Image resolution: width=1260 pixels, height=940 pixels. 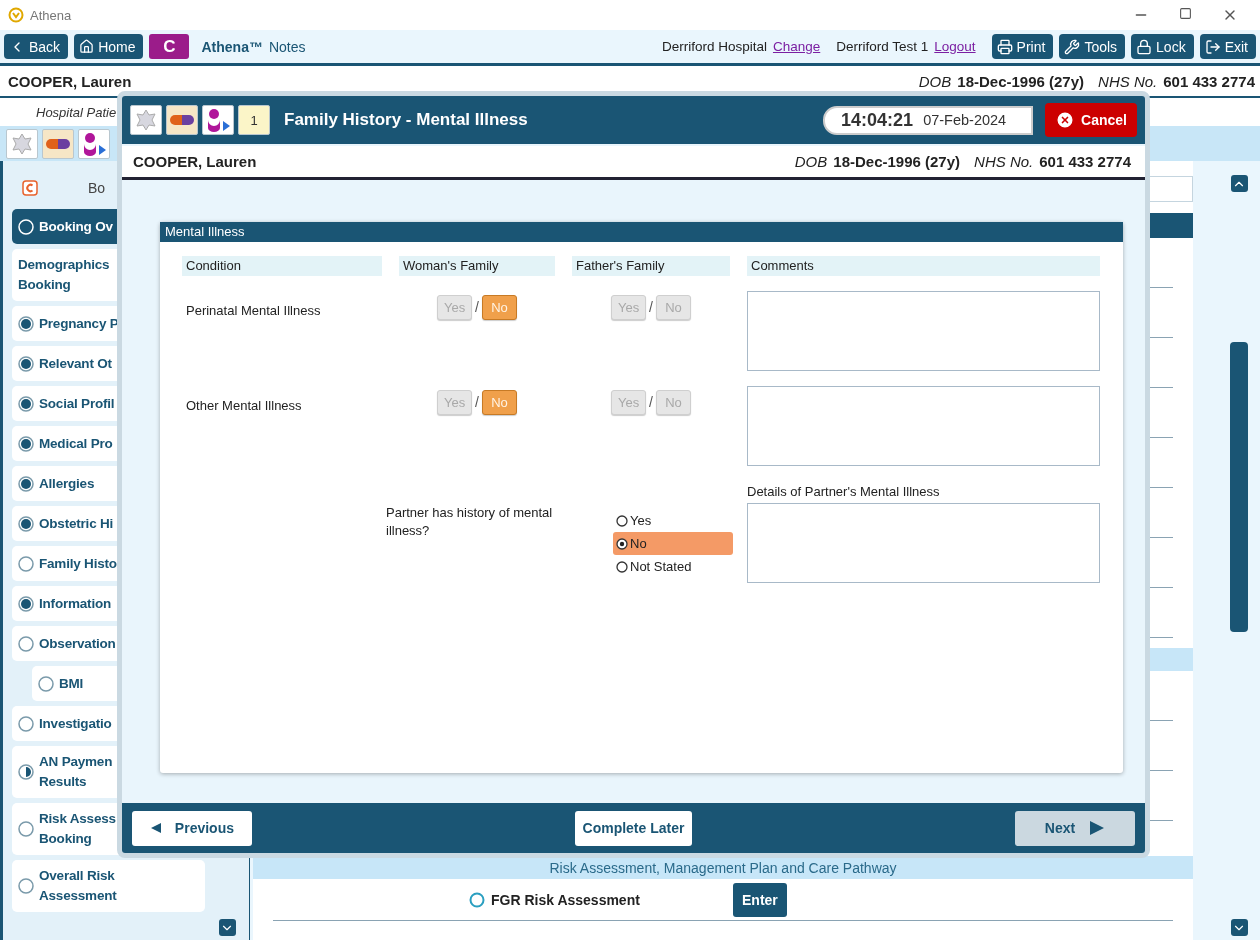 I want to click on details-field, so click(x=923, y=543).